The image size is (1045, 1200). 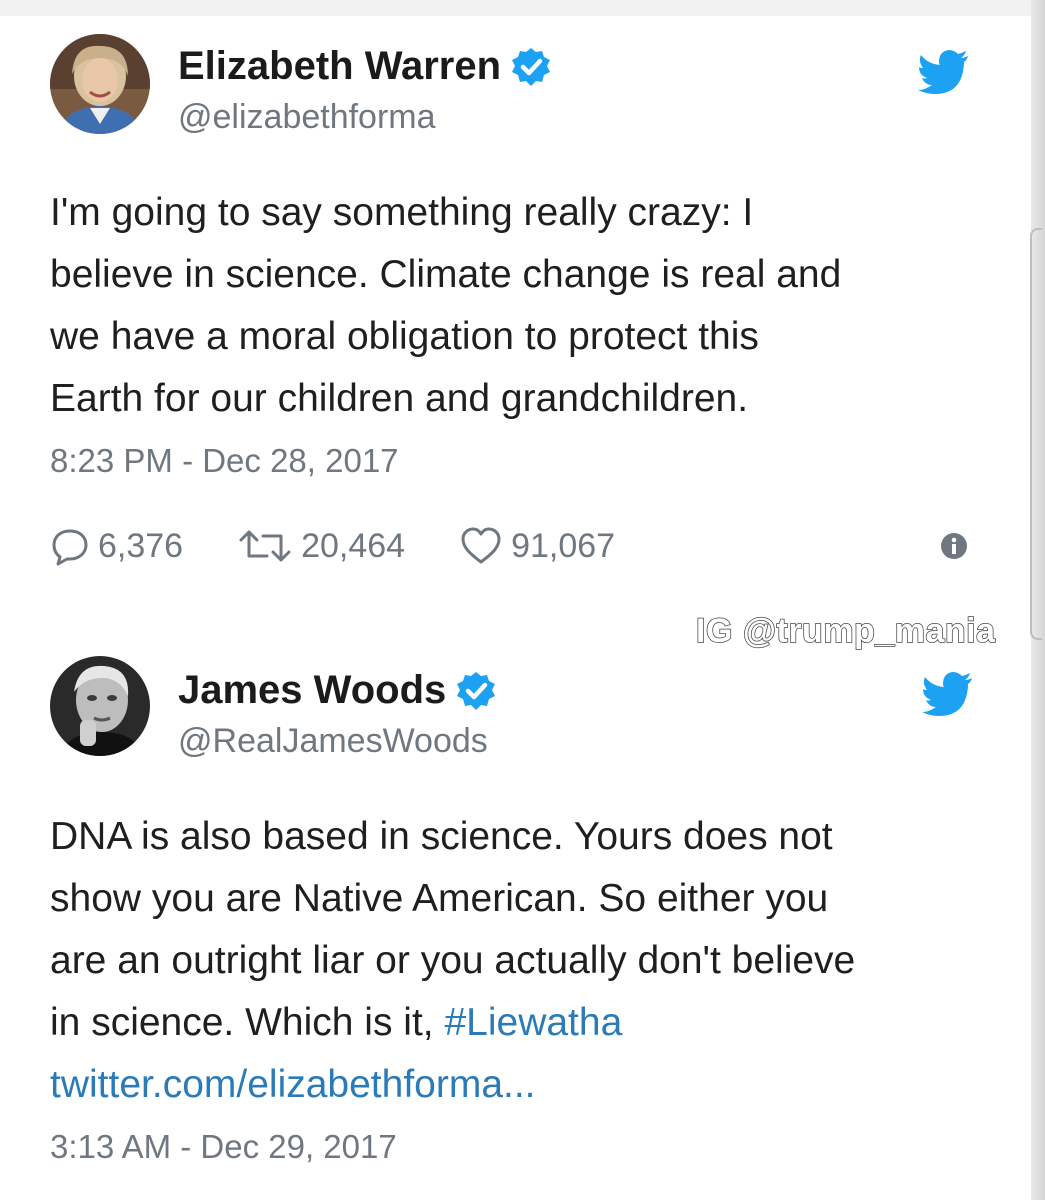 What do you see at coordinates (70, 547) in the screenshot?
I see `reply-icon` at bounding box center [70, 547].